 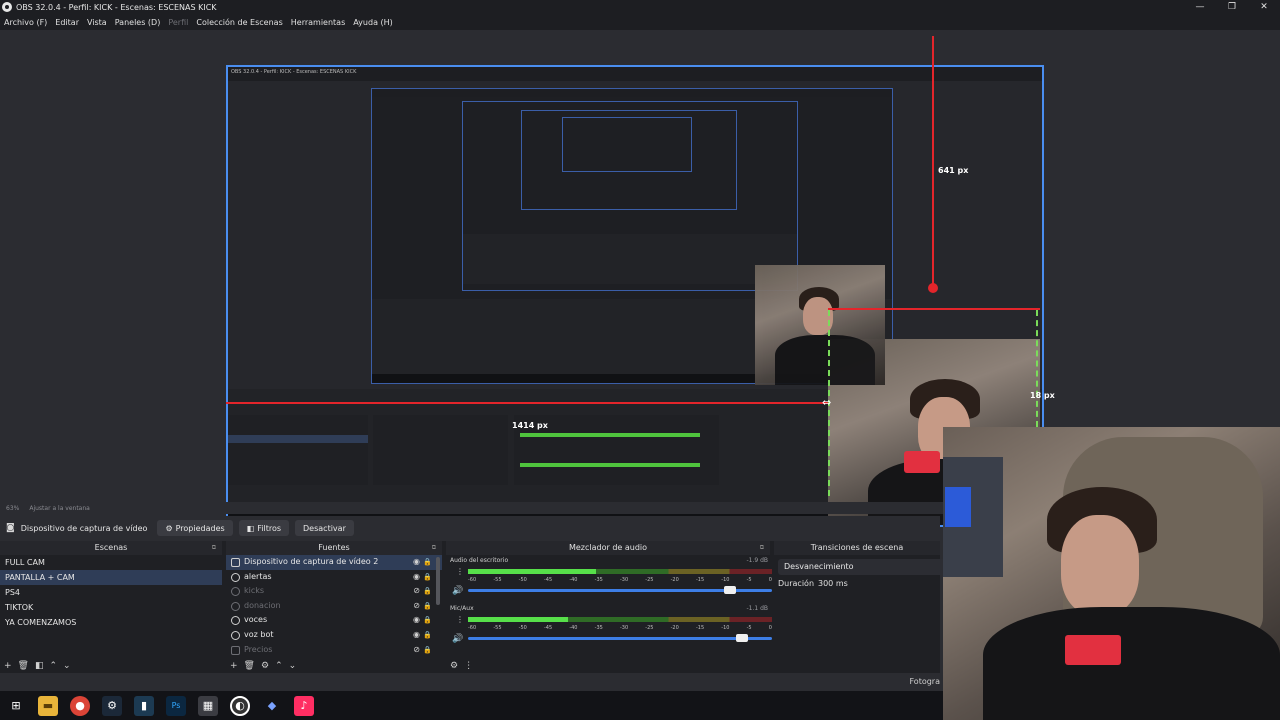 What do you see at coordinates (258, 576) in the screenshot?
I see `source-label: alertas` at bounding box center [258, 576].